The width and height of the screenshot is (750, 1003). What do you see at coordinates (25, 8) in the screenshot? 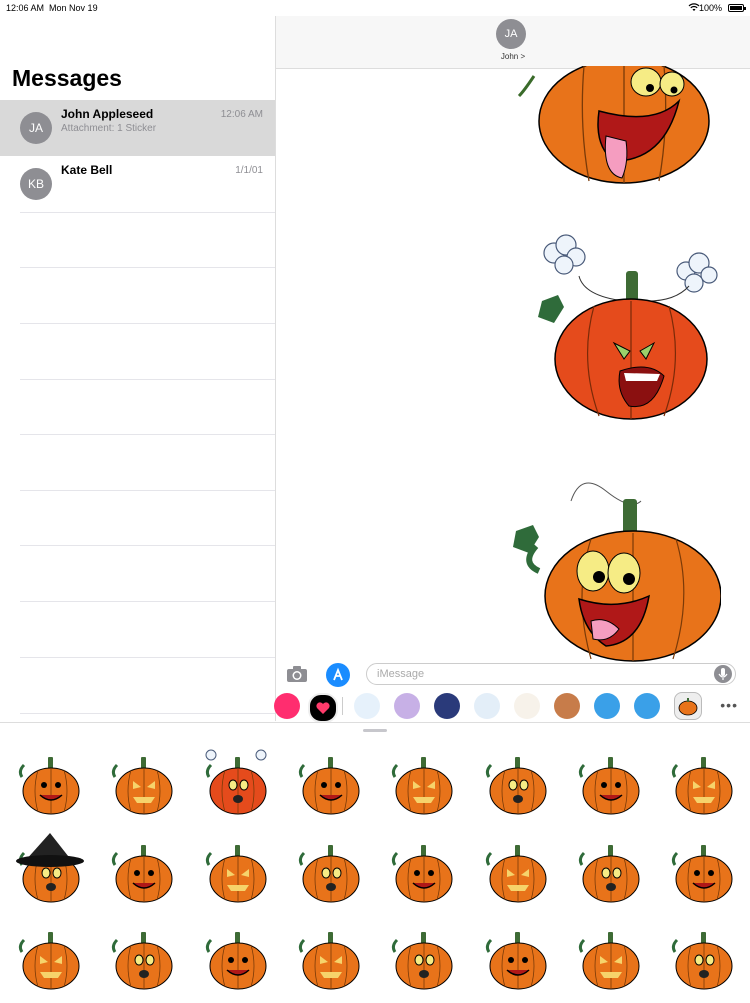
I see `status-time: 12:06 AM` at bounding box center [25, 8].